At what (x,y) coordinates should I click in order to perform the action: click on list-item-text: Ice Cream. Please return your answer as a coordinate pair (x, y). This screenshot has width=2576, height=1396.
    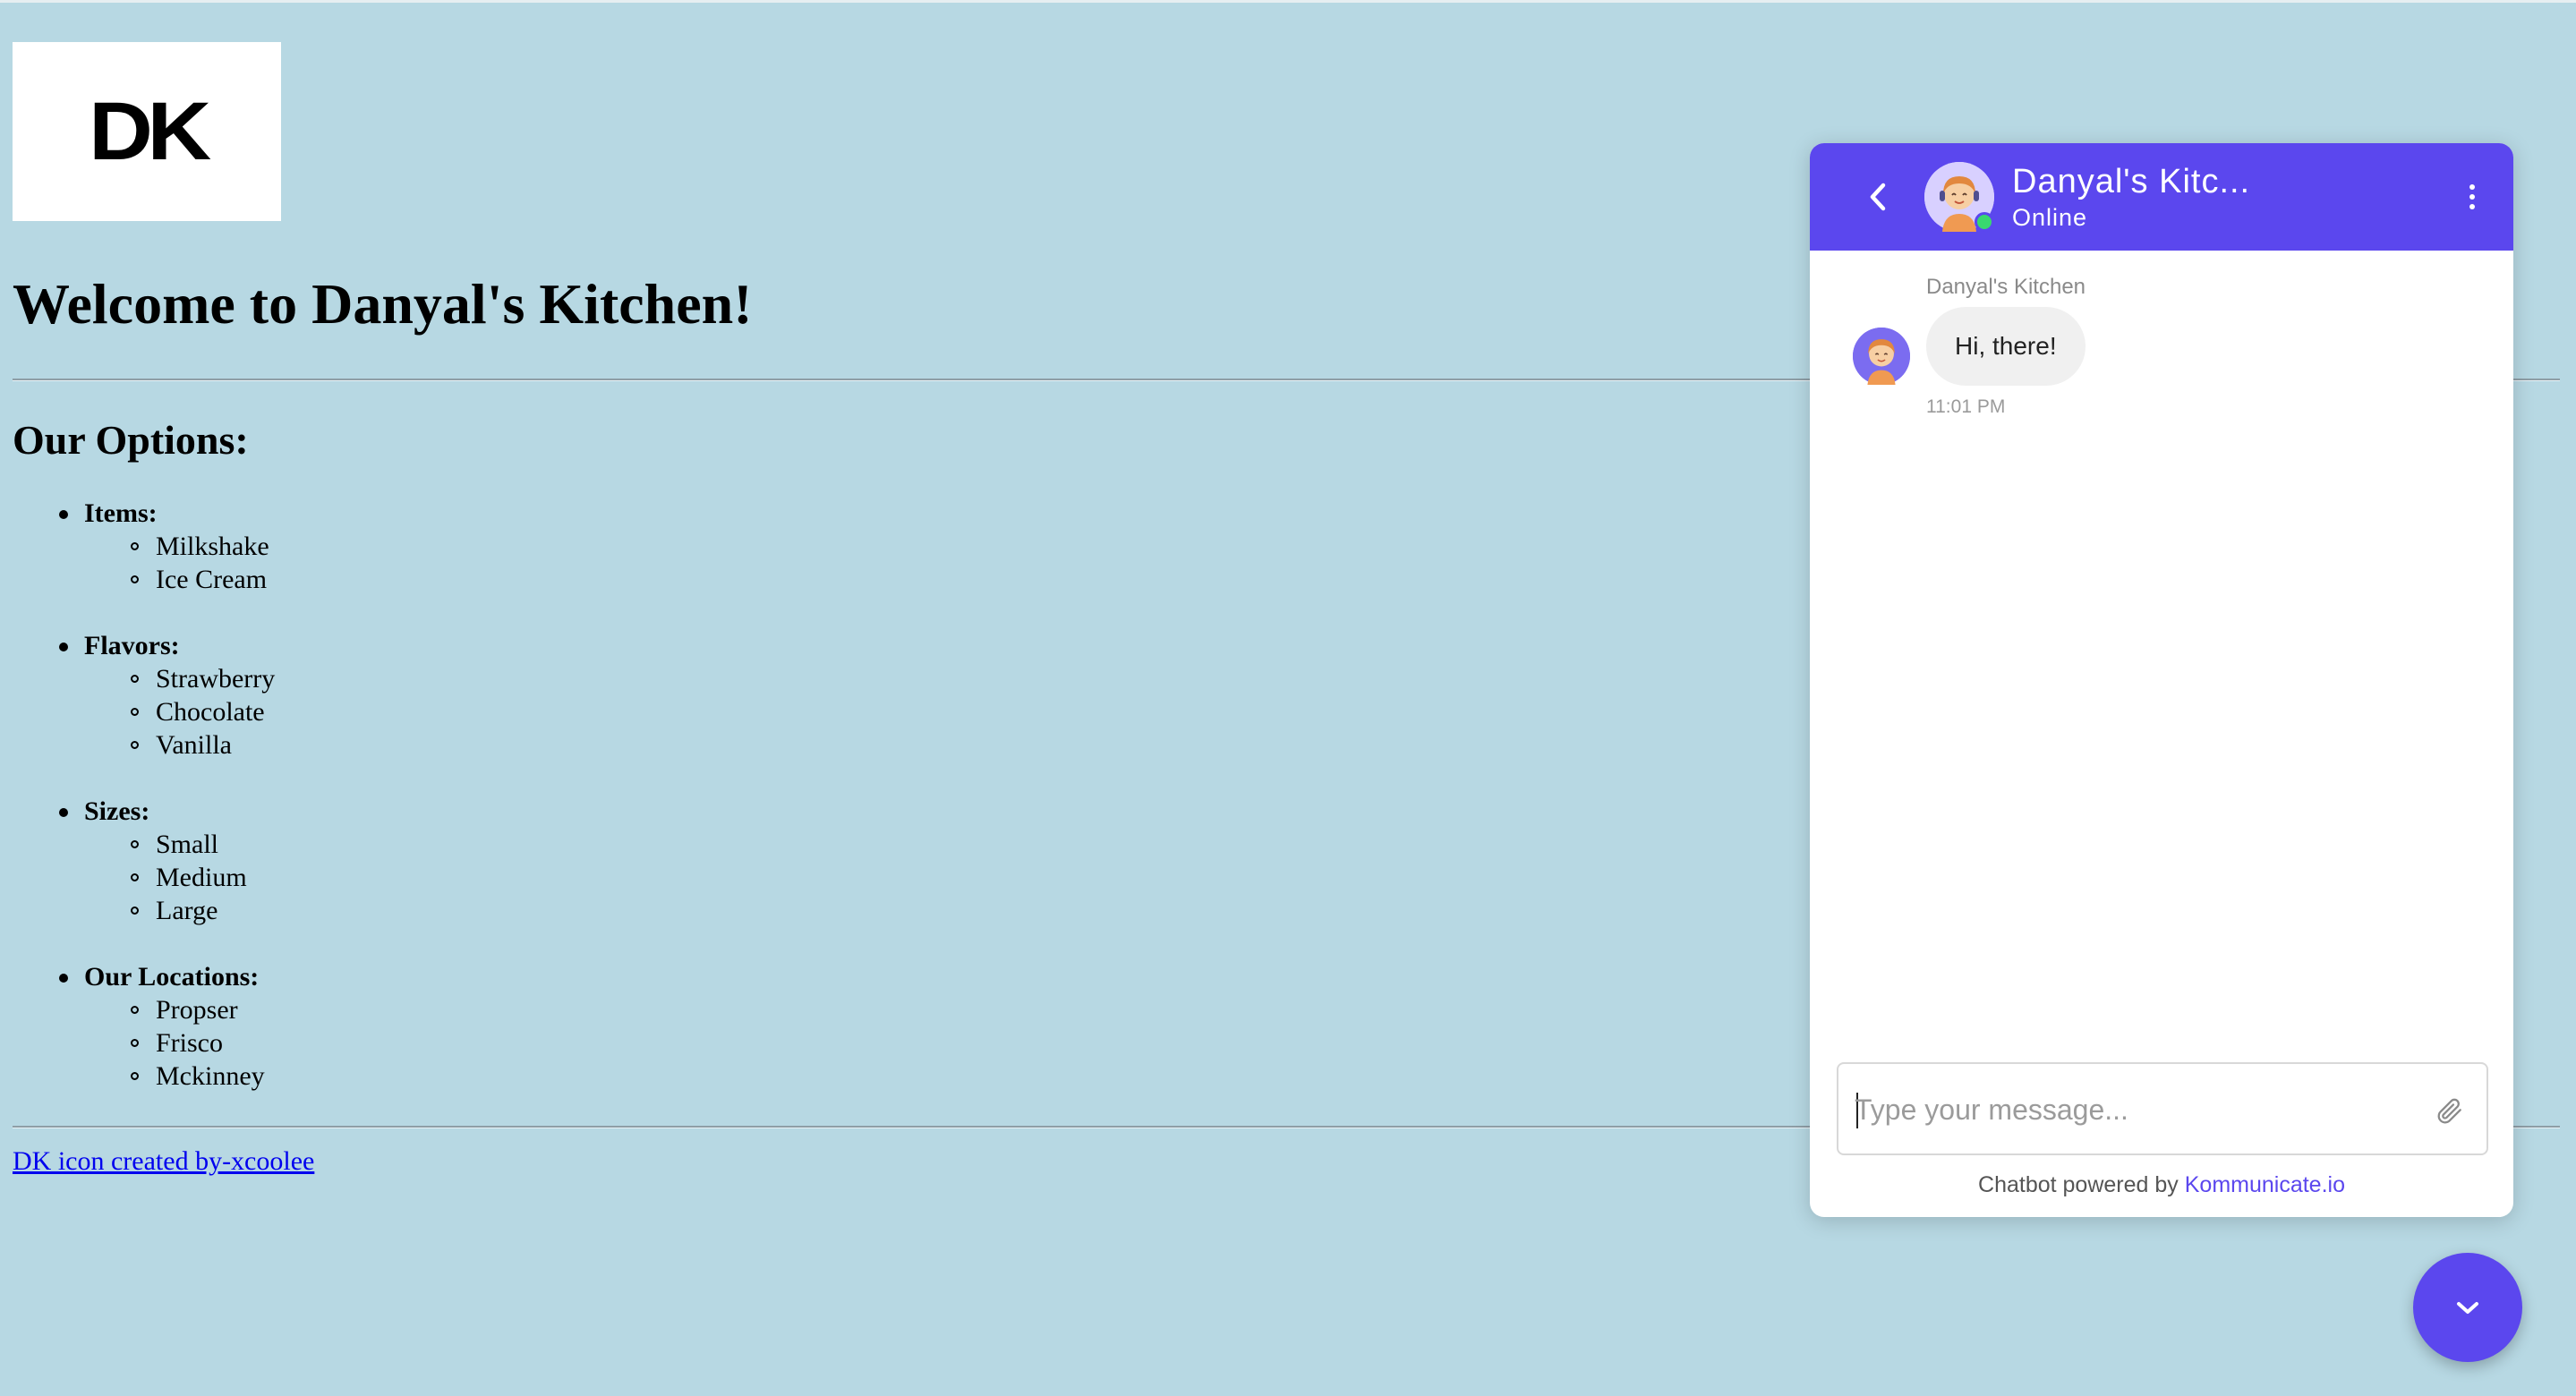
    Looking at the image, I should click on (212, 579).